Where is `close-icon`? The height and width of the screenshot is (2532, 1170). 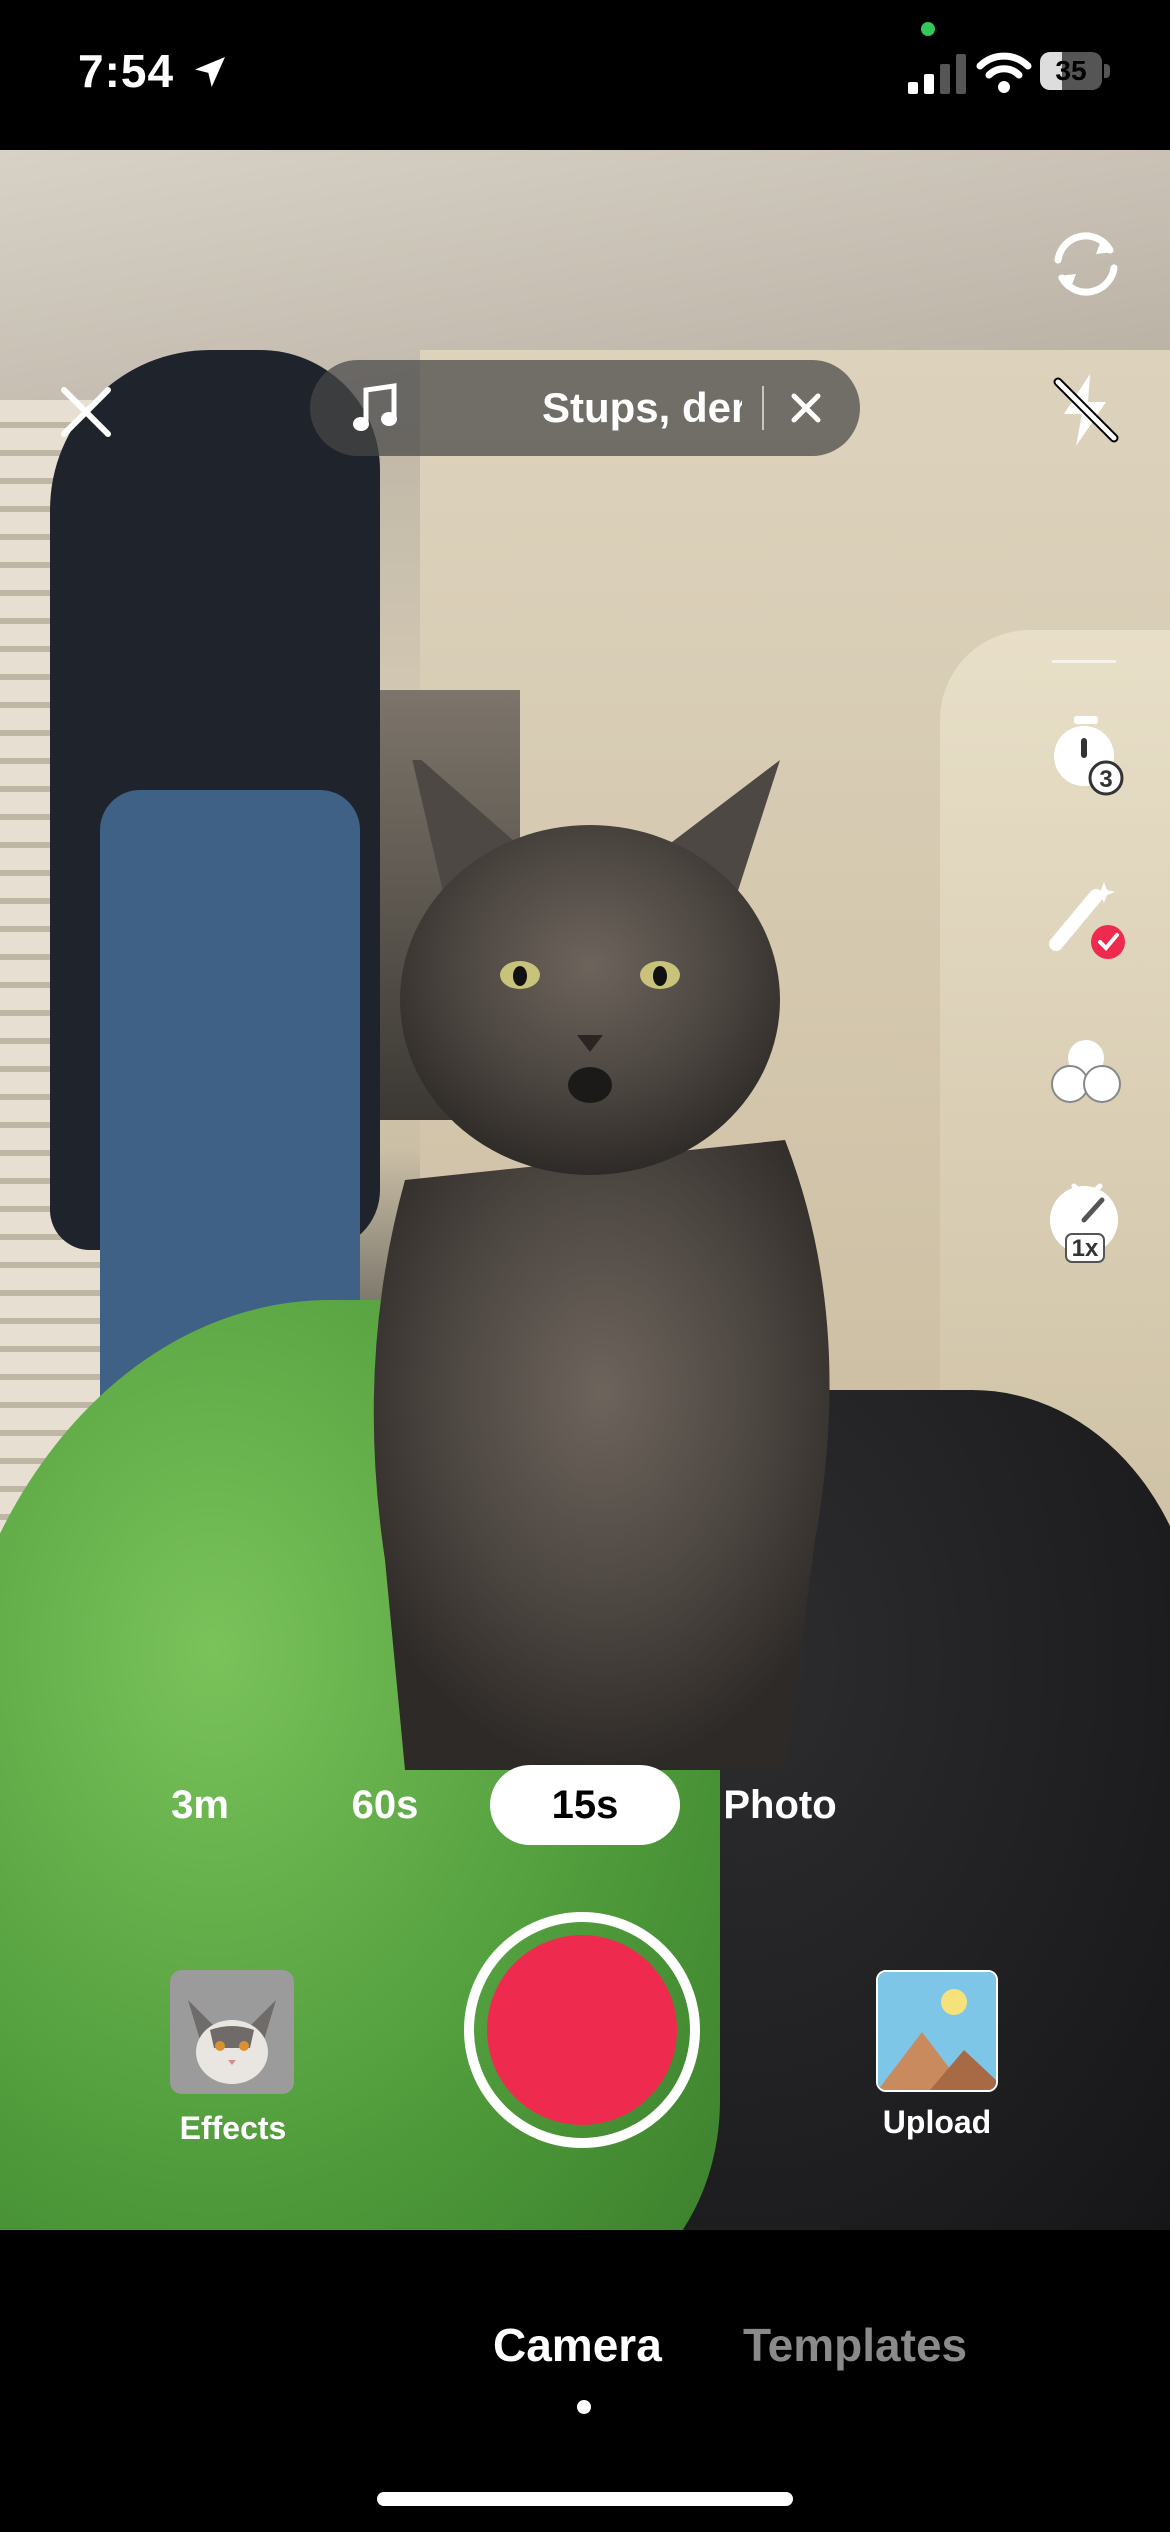
close-icon is located at coordinates (86, 412).